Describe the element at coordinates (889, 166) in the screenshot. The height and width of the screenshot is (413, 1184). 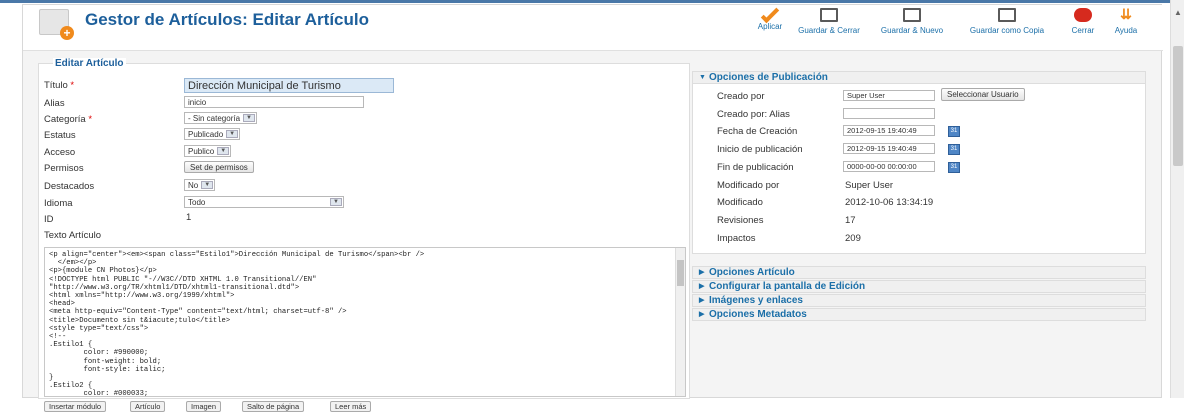
I see `fin-input: 0000-00-00 00:00:00` at that location.